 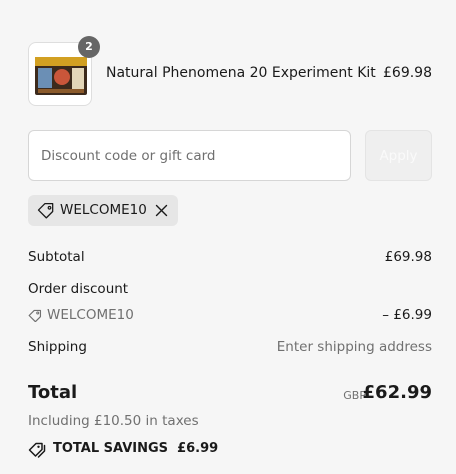 I want to click on subtotal-label: Subtotal, so click(x=56, y=257).